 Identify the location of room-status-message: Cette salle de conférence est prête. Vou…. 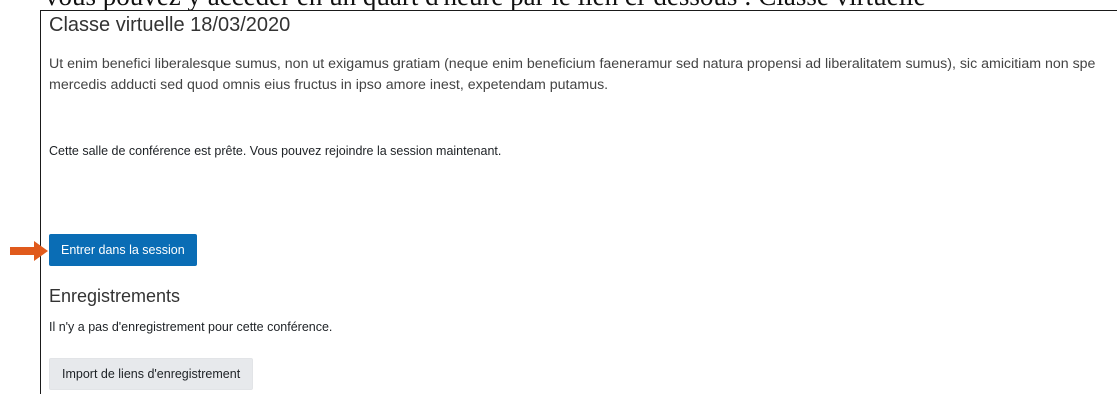
(275, 151).